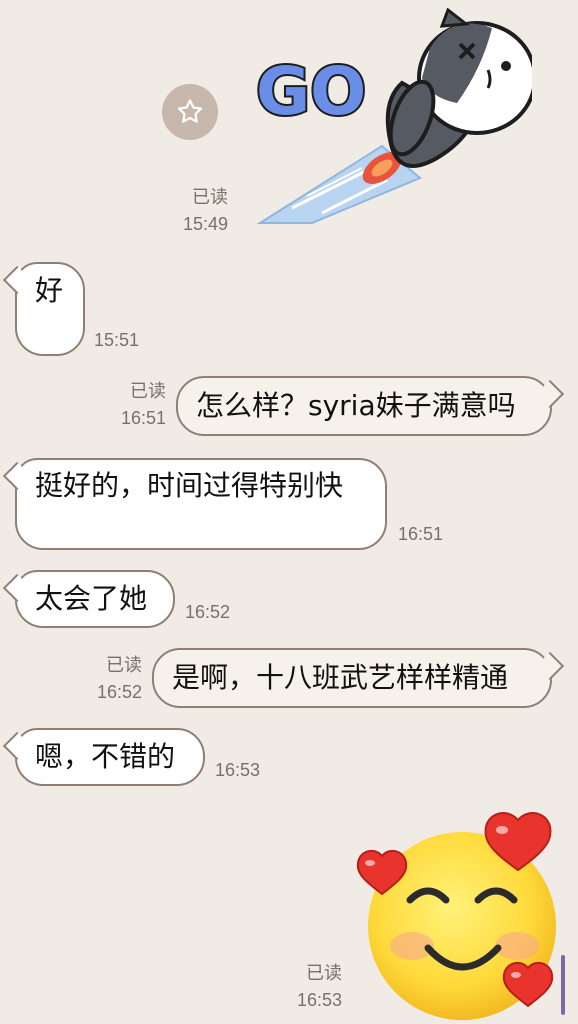 This screenshot has height=1024, width=578. I want to click on outgoing-message-bubble: 是啊，十八班武艺样样精通, so click(358, 678).